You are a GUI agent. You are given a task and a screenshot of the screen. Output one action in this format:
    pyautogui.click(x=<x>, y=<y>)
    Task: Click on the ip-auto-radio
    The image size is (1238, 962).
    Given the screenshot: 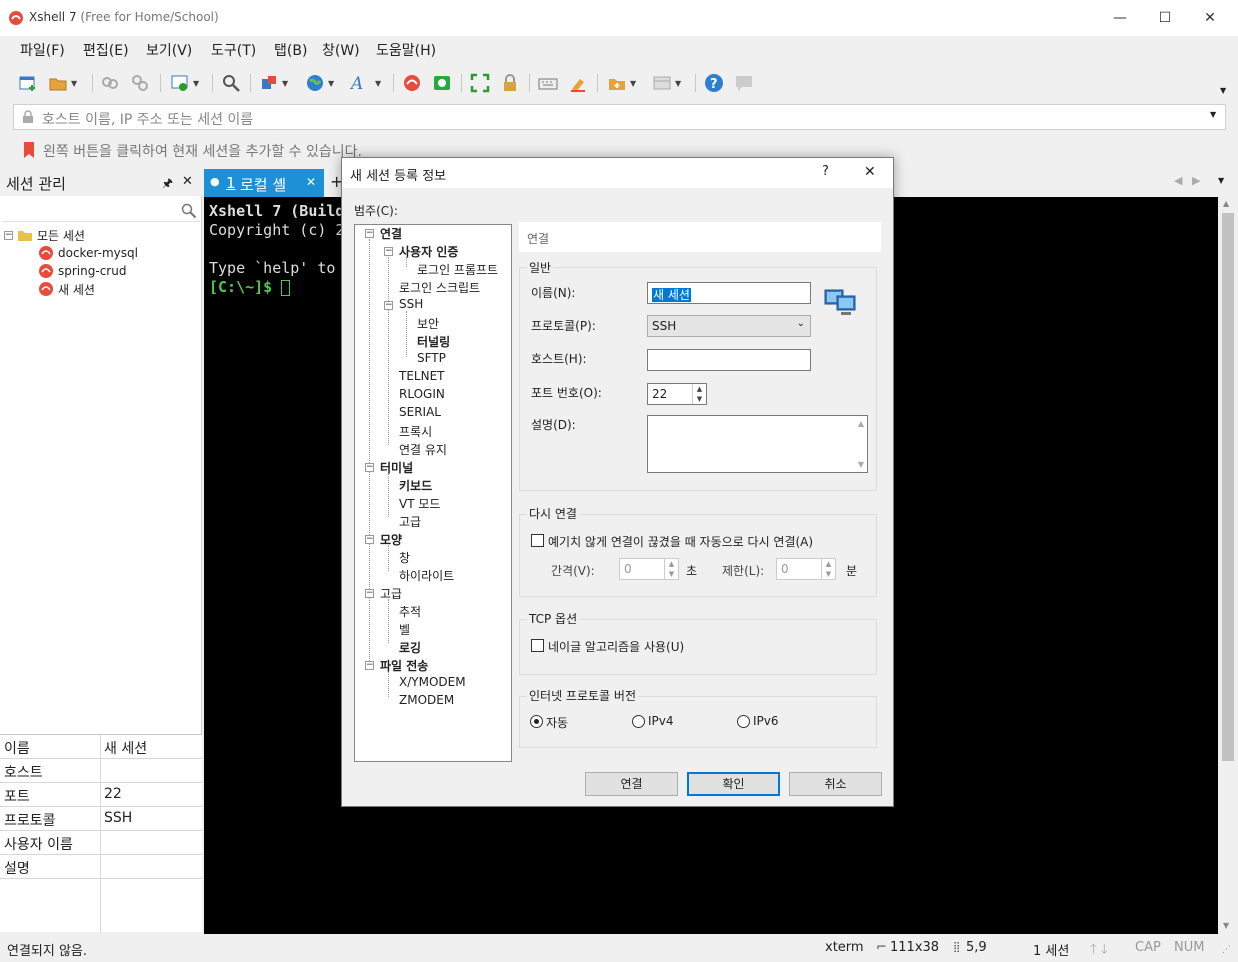 What is the action you would take?
    pyautogui.click(x=536, y=721)
    